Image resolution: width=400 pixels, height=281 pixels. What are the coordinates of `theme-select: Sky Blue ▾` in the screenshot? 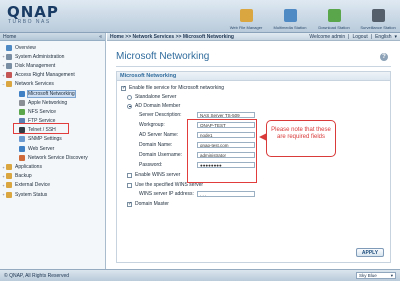 It's located at (376, 275).